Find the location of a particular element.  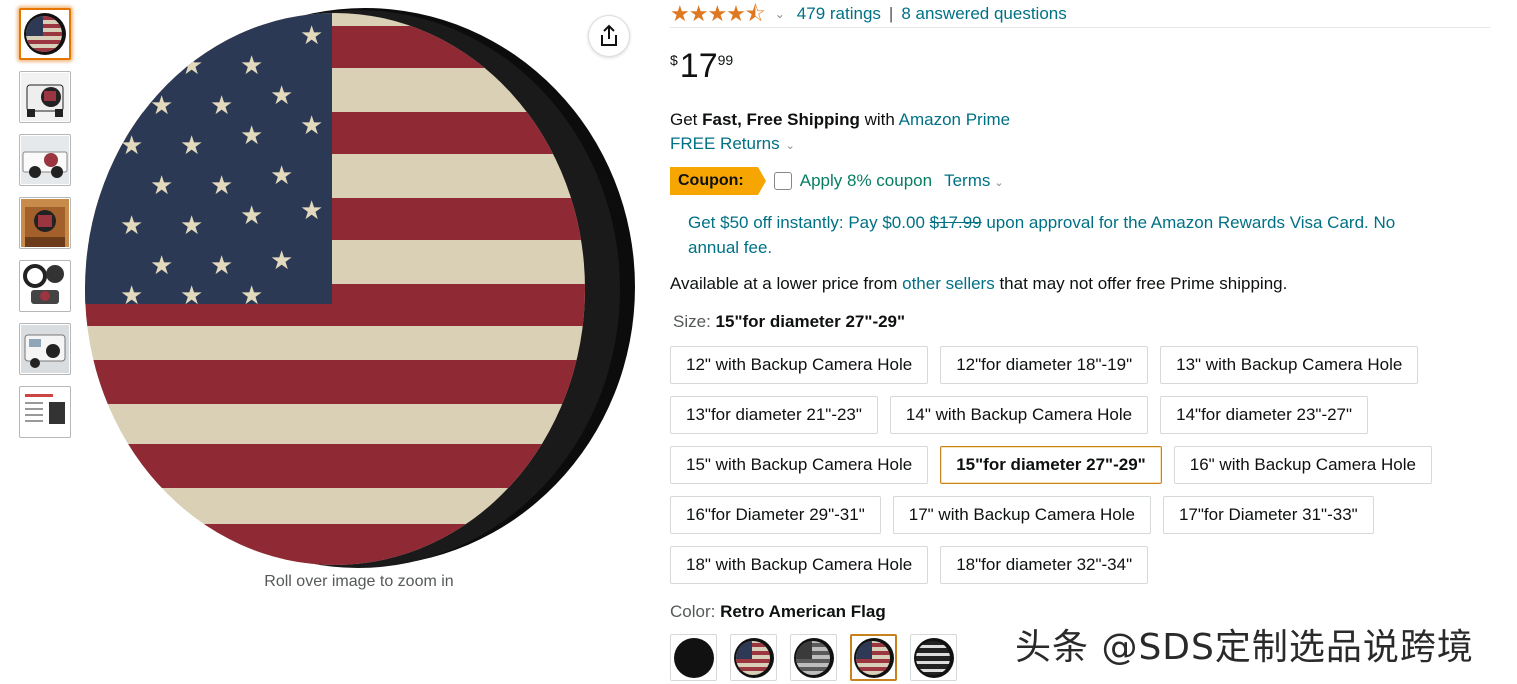

color-label-prefix: Color: is located at coordinates (695, 611).